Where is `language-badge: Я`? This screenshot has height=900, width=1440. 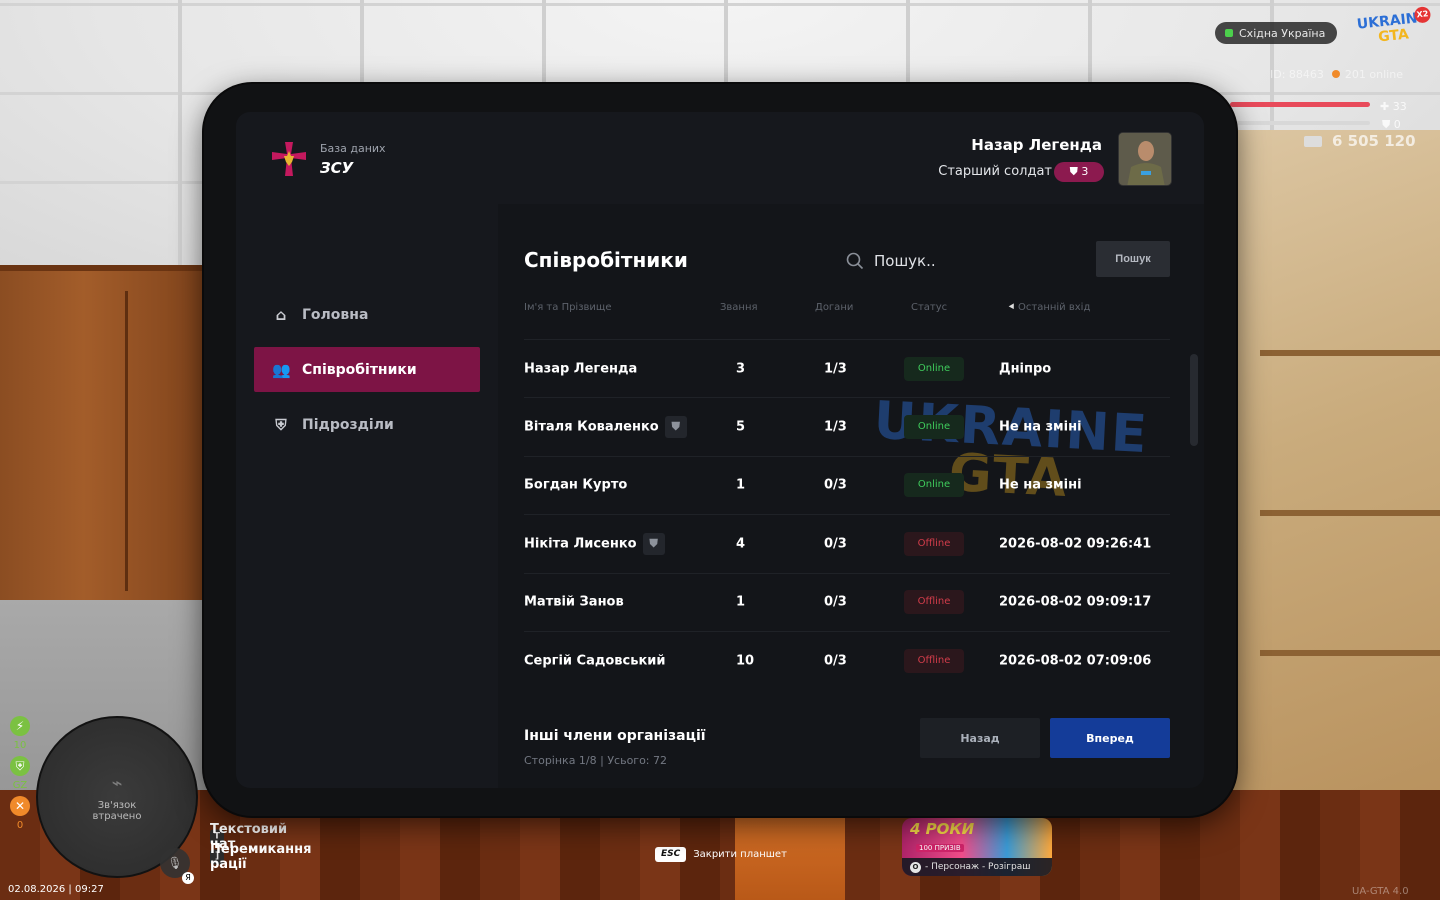 language-badge: Я is located at coordinates (188, 878).